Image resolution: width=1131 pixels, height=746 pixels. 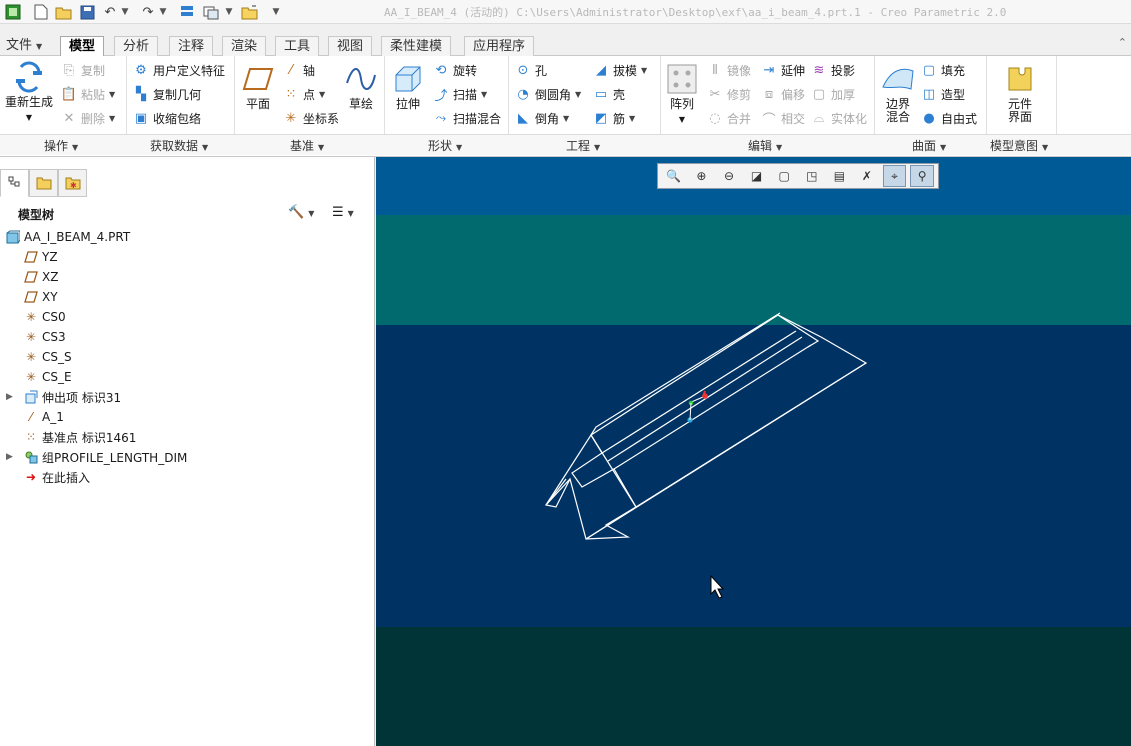 I want to click on tab-analysis: 分析, so click(x=136, y=46).